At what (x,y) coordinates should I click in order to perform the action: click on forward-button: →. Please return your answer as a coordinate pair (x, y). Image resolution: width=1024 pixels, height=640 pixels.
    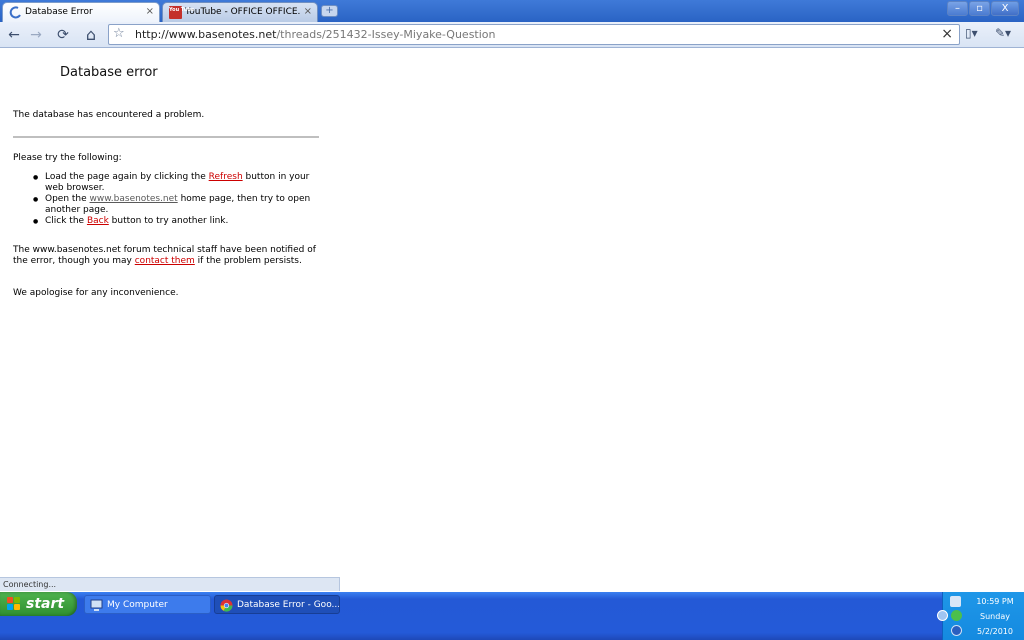
    Looking at the image, I should click on (36, 35).